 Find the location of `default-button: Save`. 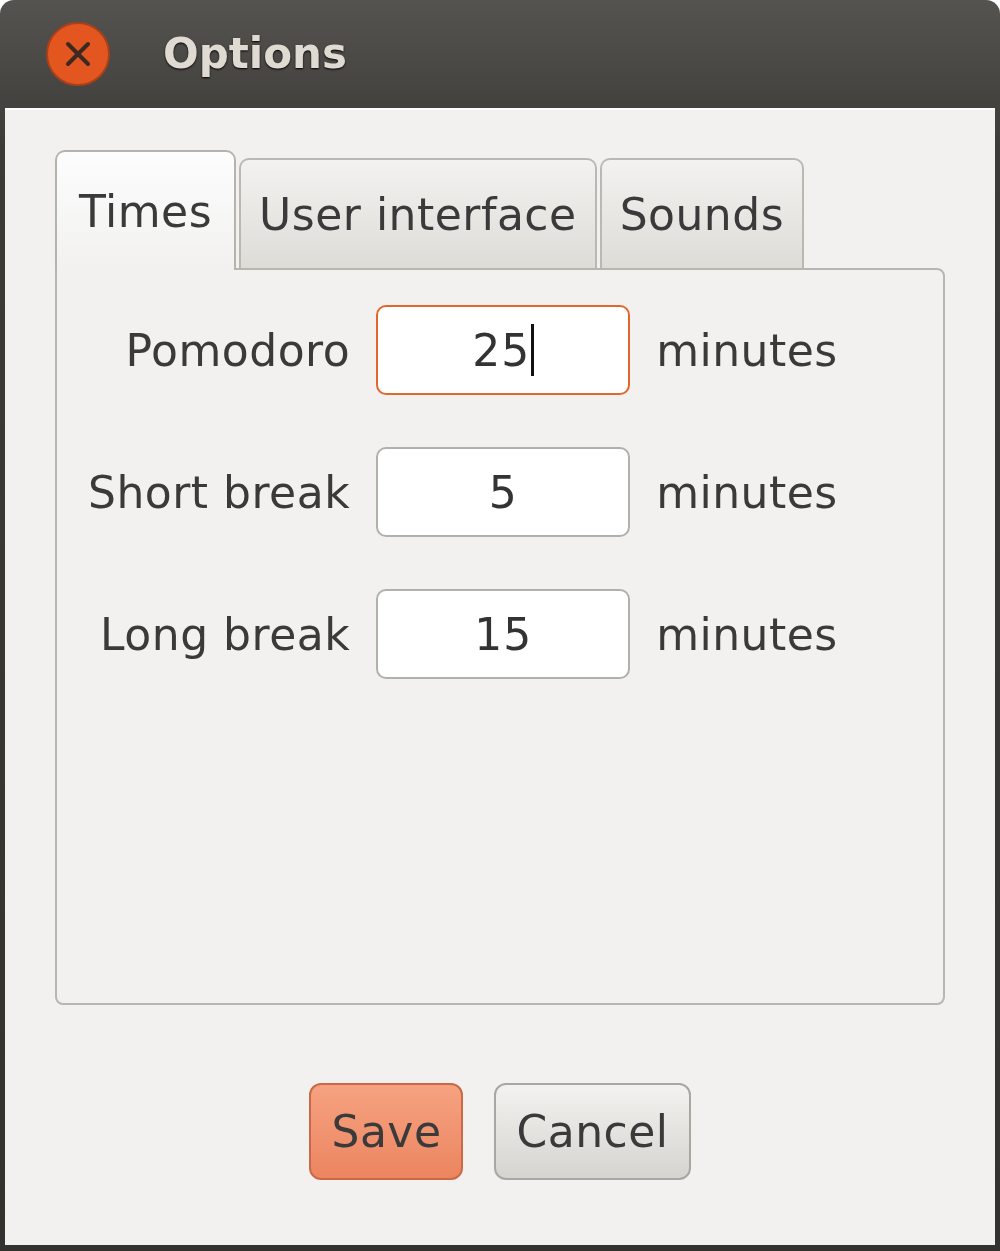

default-button: Save is located at coordinates (386, 1131).